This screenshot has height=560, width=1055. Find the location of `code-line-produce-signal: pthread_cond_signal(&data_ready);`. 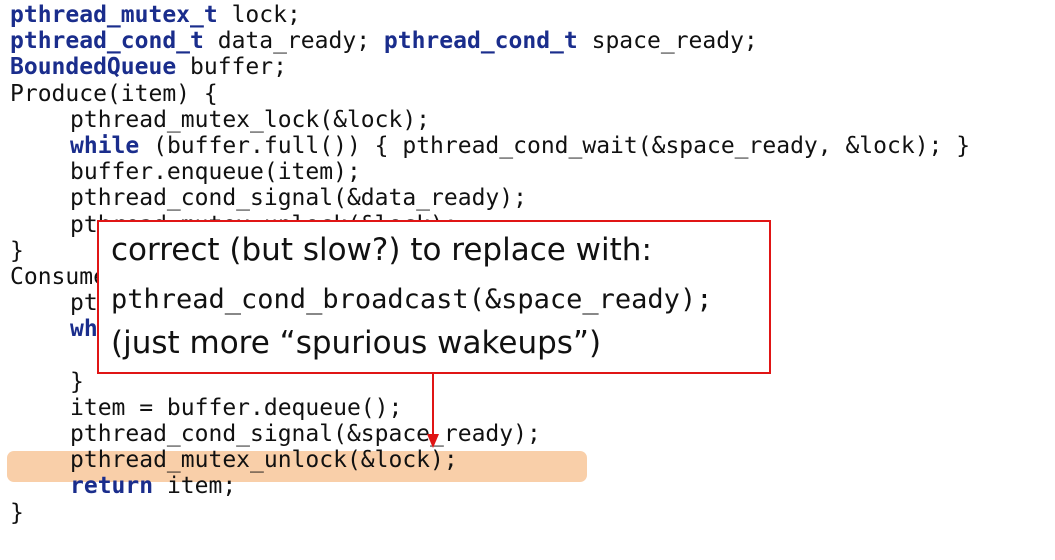

code-line-produce-signal: pthread_cond_signal(&data_ready); is located at coordinates (298, 198).